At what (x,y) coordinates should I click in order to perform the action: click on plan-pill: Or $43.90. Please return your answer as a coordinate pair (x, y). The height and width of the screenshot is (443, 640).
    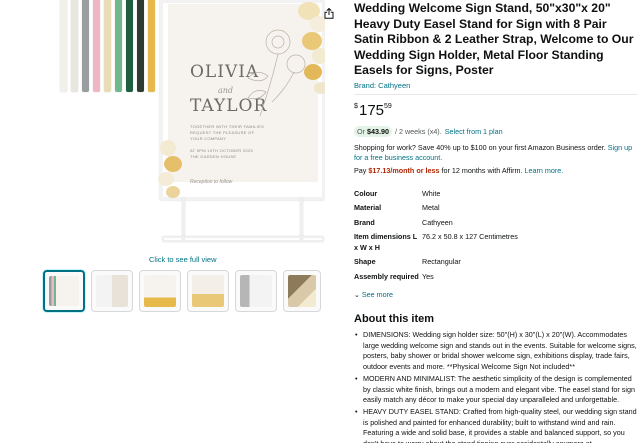
    Looking at the image, I should click on (373, 131).